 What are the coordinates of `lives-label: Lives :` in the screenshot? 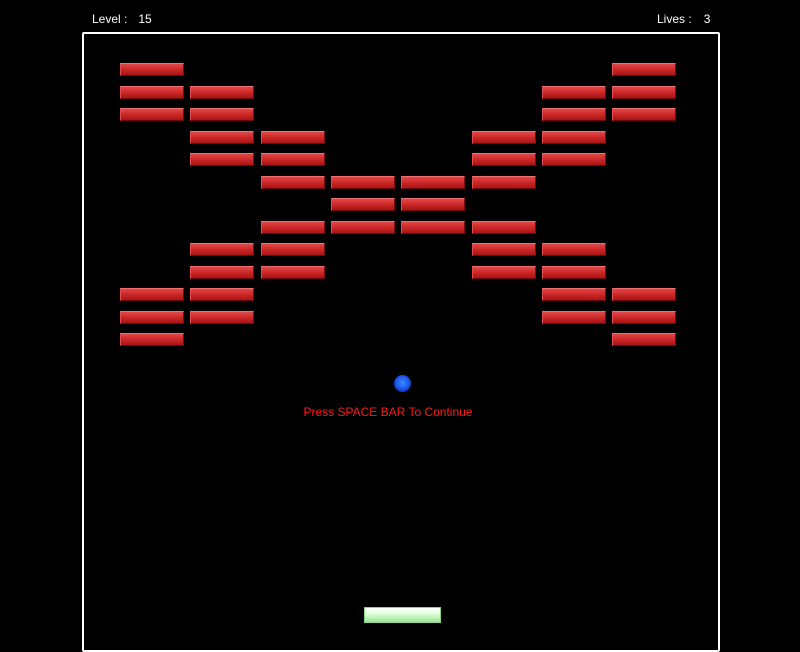 It's located at (674, 19).